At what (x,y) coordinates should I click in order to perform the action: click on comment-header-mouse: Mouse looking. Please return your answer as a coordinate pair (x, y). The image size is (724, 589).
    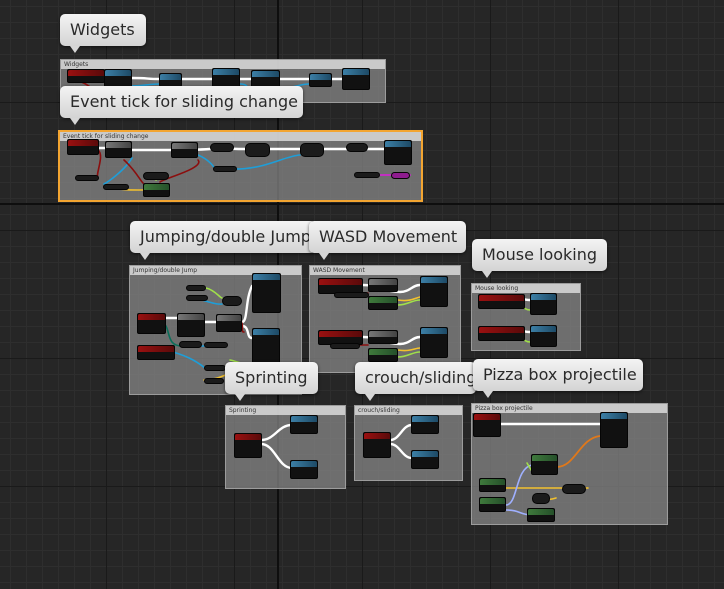
    Looking at the image, I should click on (526, 288).